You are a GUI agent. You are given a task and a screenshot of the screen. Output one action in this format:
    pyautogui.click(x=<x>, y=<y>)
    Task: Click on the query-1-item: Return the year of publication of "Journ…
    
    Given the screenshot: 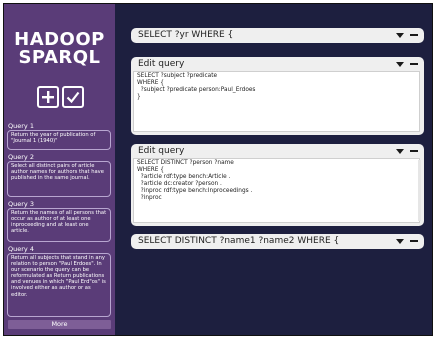 What is the action you would take?
    pyautogui.click(x=59, y=140)
    